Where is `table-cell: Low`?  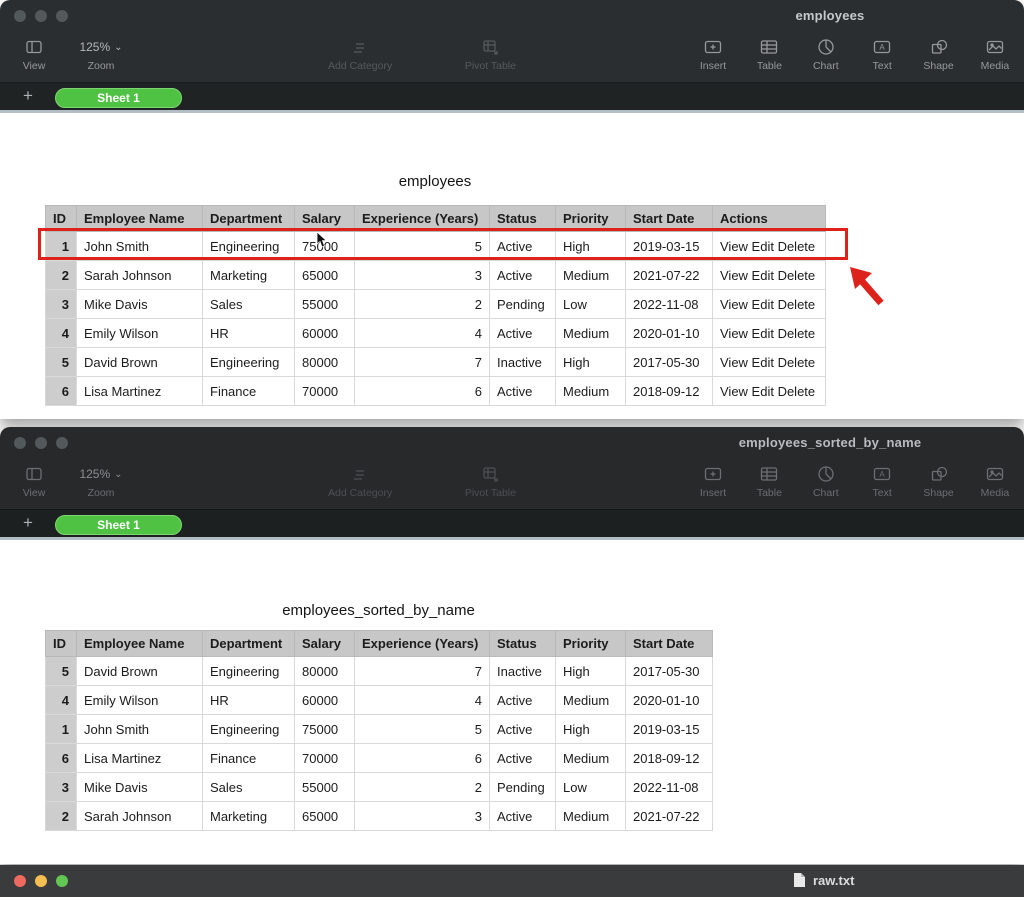 table-cell: Low is located at coordinates (590, 787).